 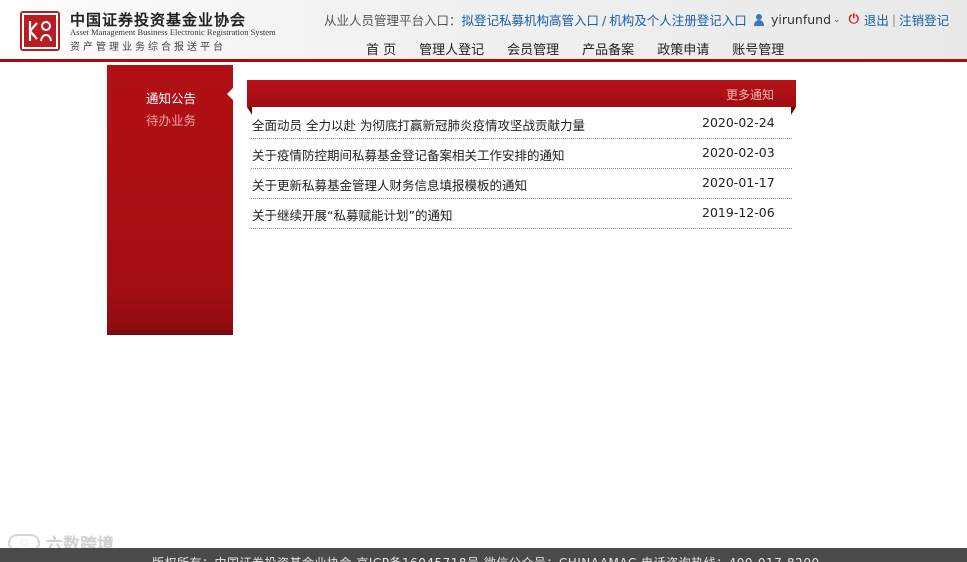 I want to click on practitioner-entry: 从业人员管理平台入口：拟登记私募机构高管入口 / 机构及个人注册登记入口, so click(x=535, y=19).